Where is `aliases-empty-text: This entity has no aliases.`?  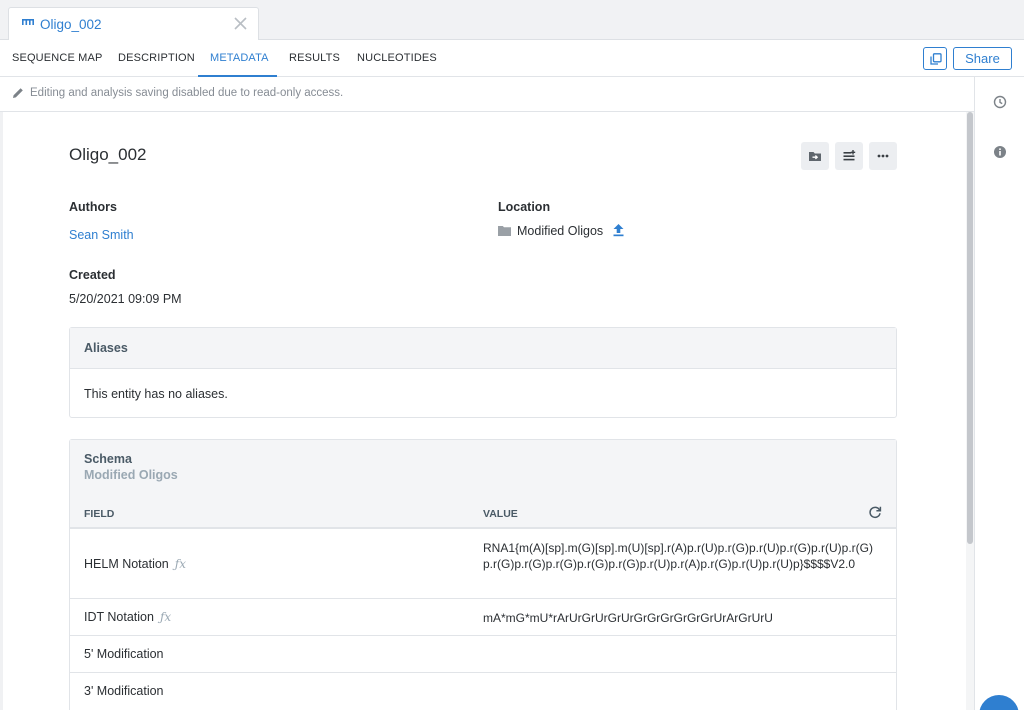 aliases-empty-text: This entity has no aliases. is located at coordinates (156, 394).